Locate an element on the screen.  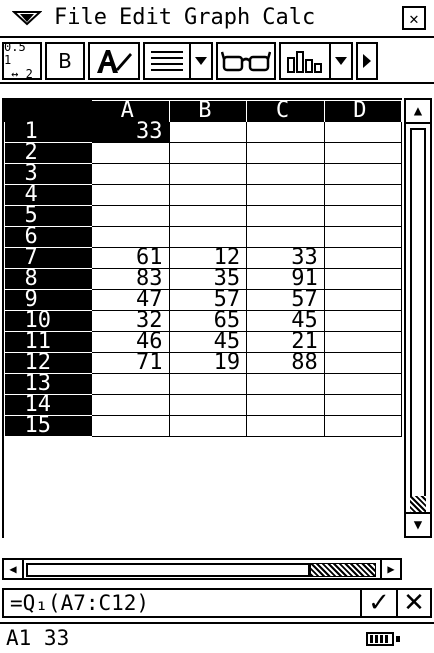
cell-b12: 19 is located at coordinates (208, 363).